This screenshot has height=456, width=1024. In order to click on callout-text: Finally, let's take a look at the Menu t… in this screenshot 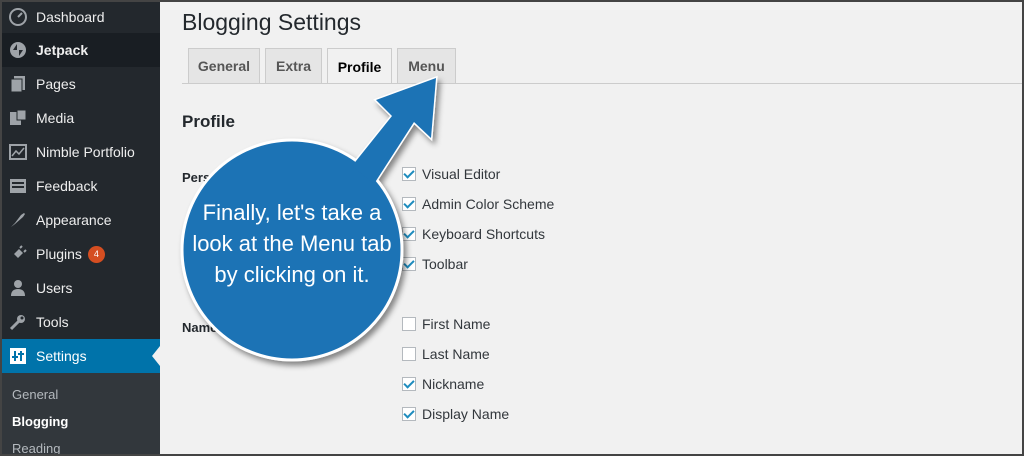, I will do `click(292, 243)`.